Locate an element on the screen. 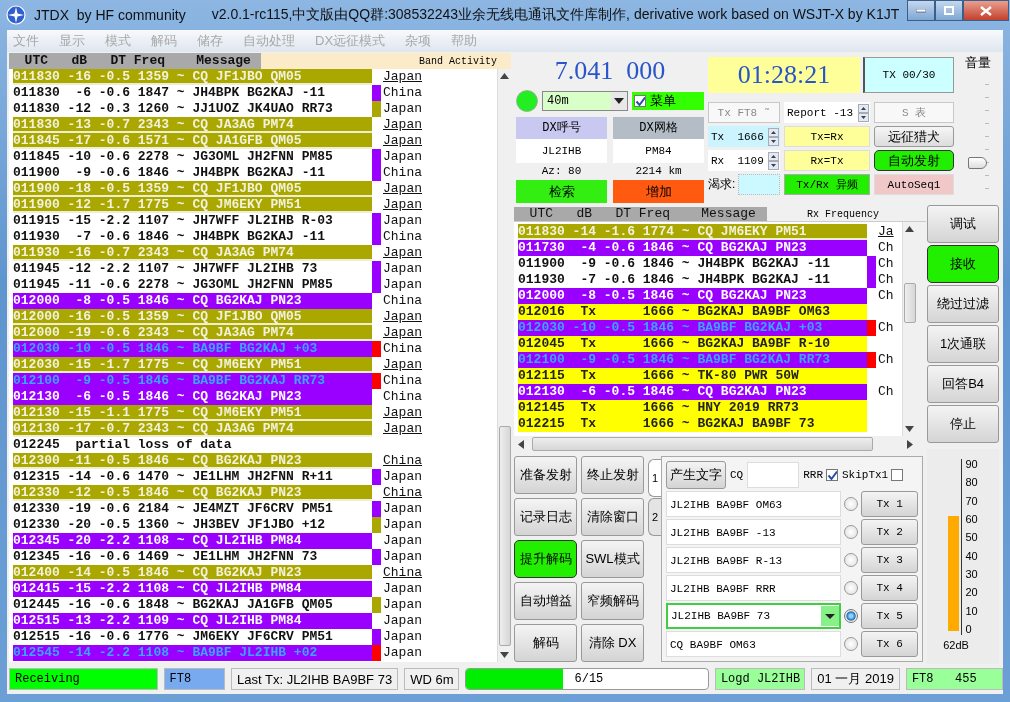 The image size is (1010, 702). action-button: 窄频解码 is located at coordinates (612, 601).